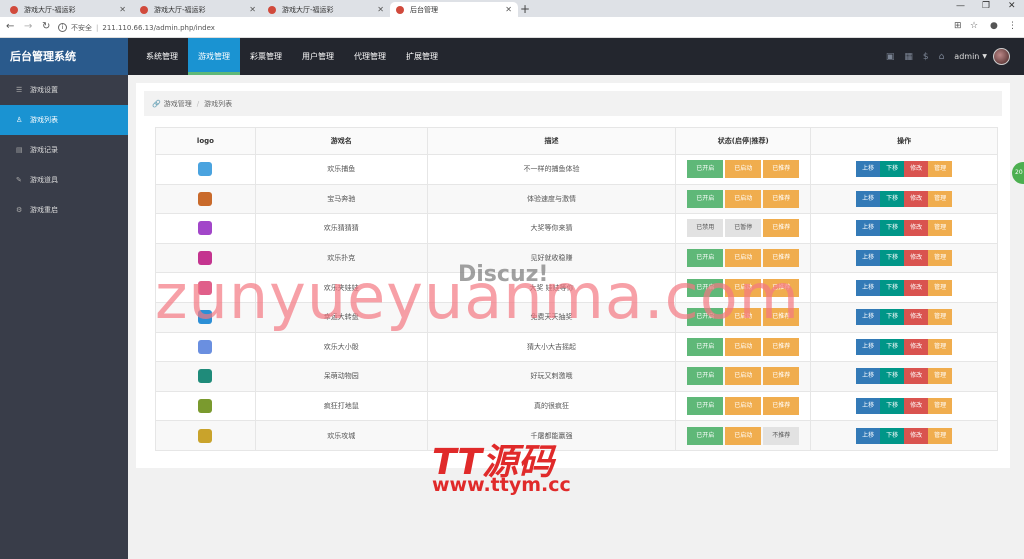  Describe the element at coordinates (64, 180) in the screenshot. I see `sidebar-item-game-props: ✎ 游戏道具` at that location.